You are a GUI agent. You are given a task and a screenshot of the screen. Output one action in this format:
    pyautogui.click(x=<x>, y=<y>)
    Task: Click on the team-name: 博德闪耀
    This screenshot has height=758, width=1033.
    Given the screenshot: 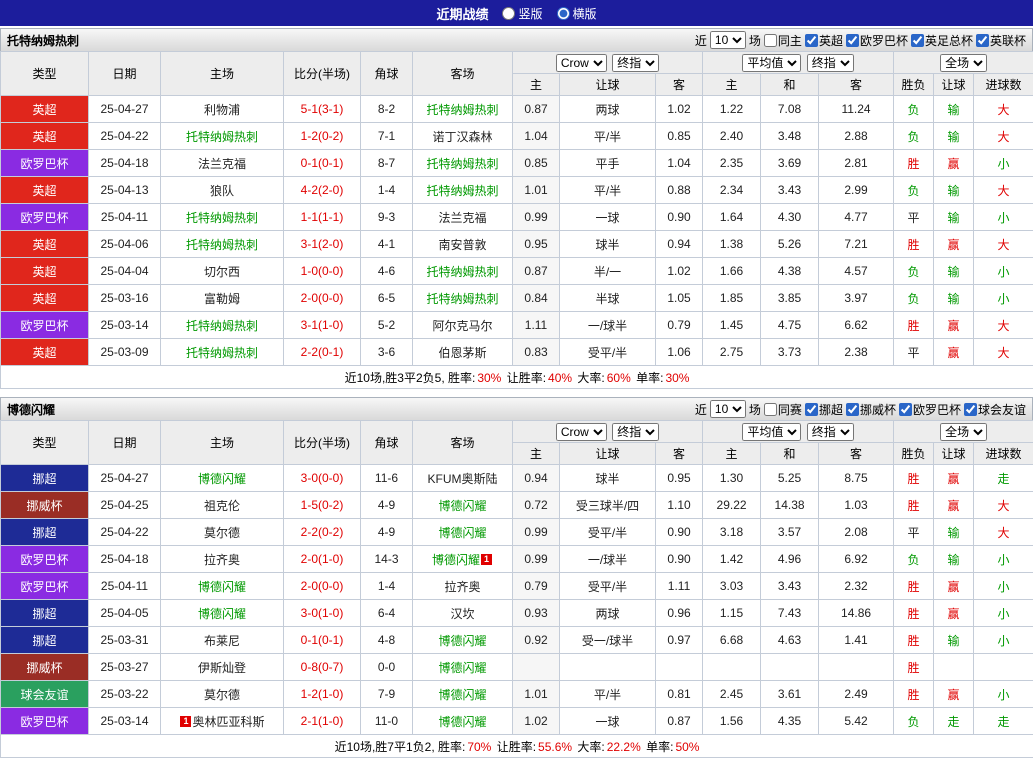 What is the action you would take?
    pyautogui.click(x=222, y=587)
    